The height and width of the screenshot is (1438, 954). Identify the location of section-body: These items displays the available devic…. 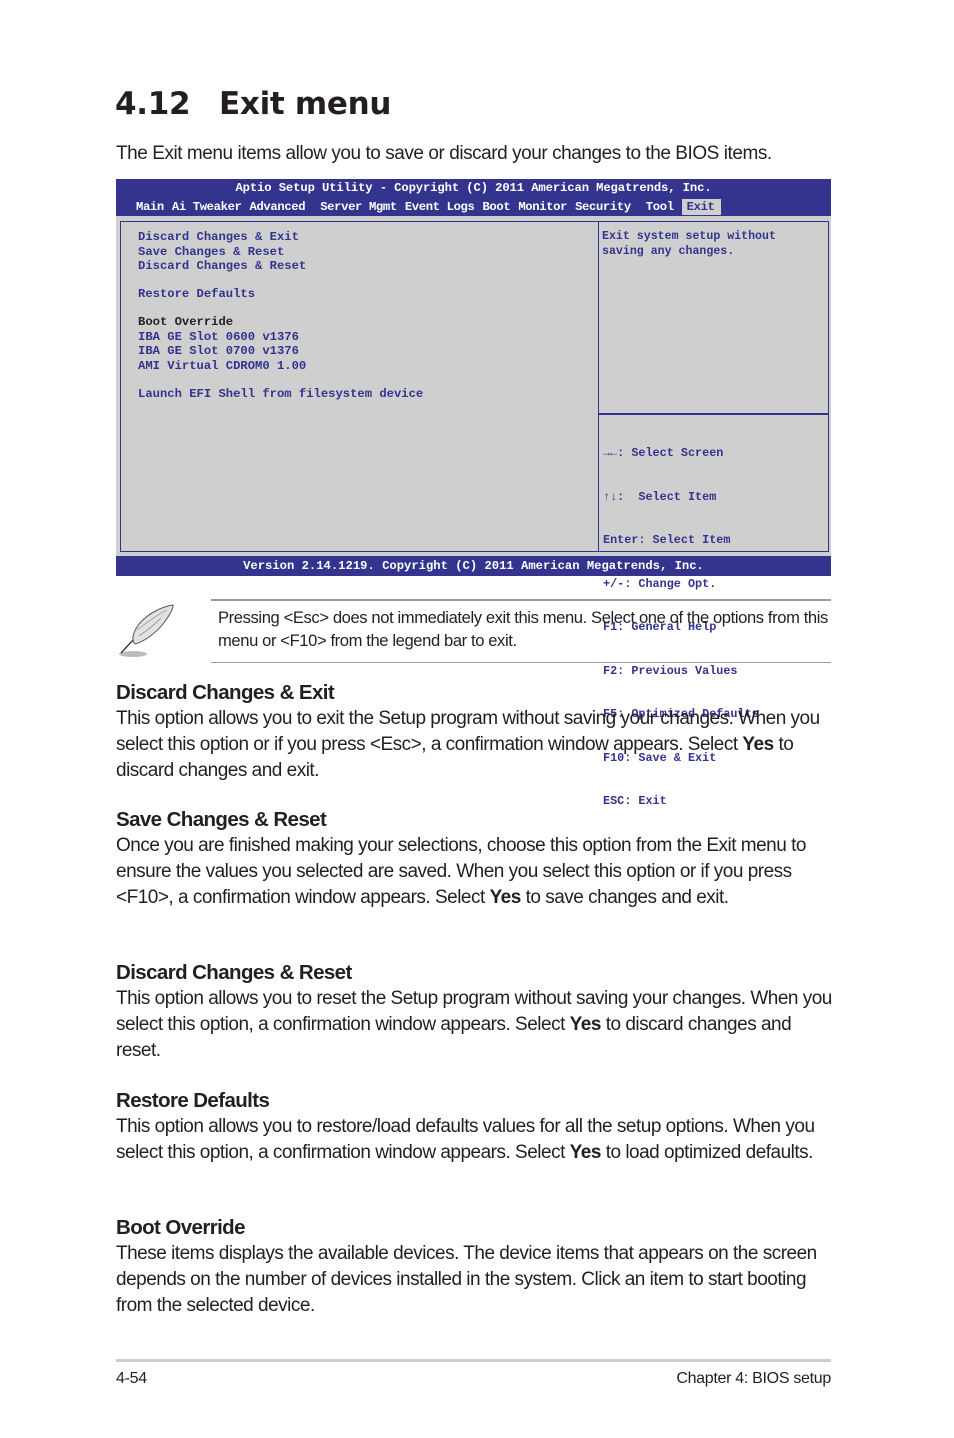
(466, 1279).